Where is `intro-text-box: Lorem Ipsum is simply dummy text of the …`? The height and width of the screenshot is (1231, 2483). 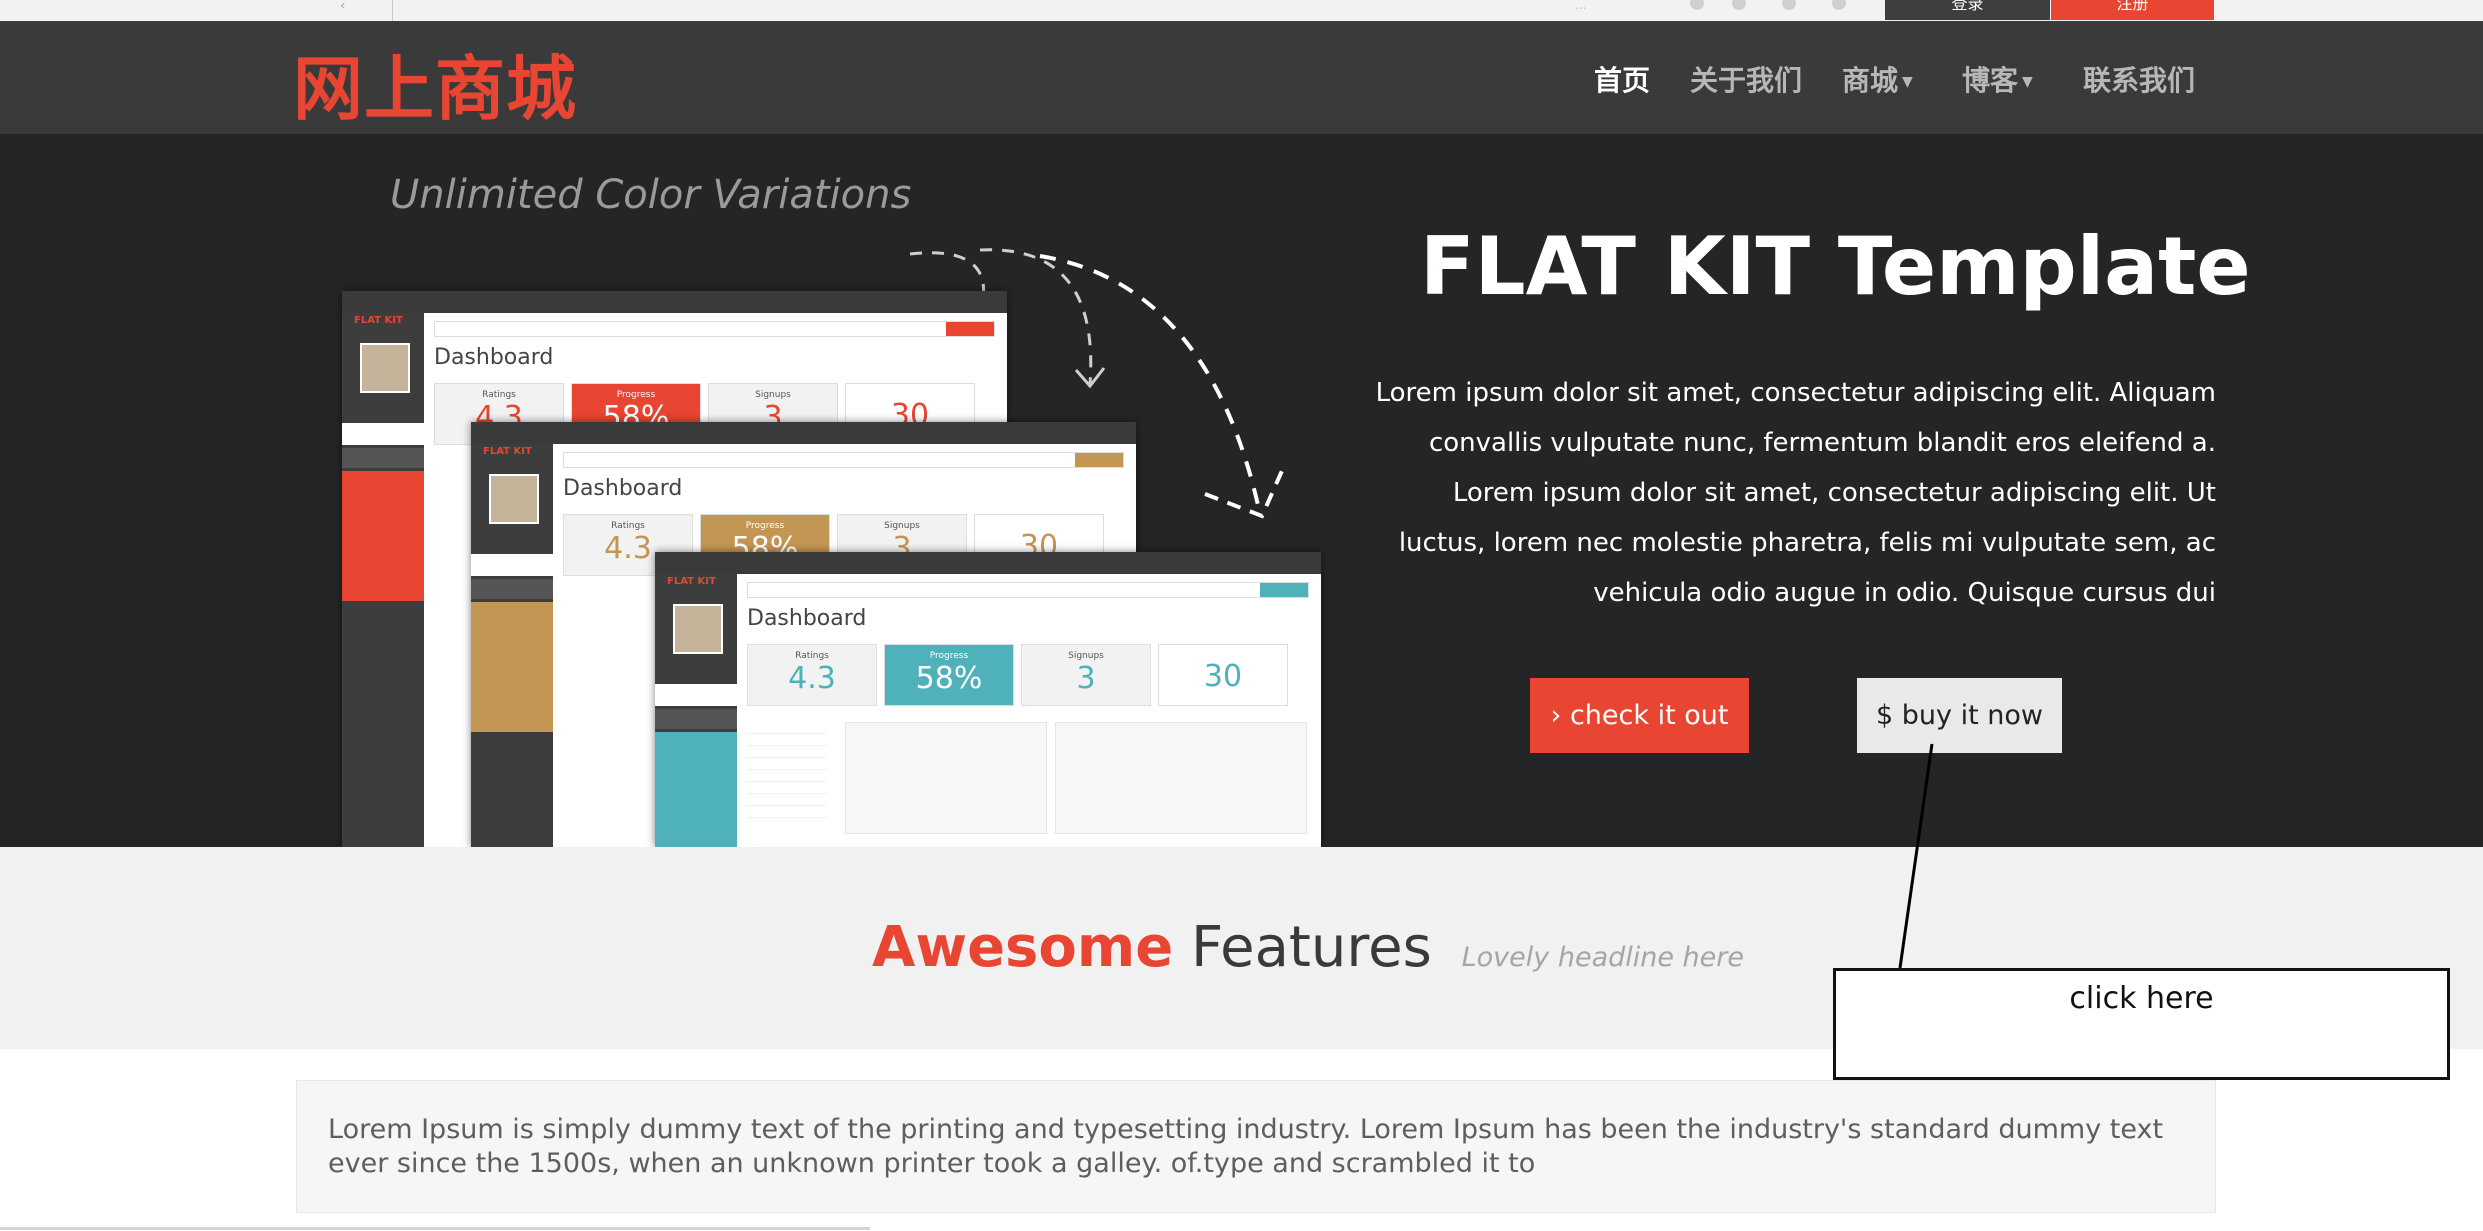
intro-text-box: Lorem Ipsum is simply dummy text of the … is located at coordinates (1256, 1146).